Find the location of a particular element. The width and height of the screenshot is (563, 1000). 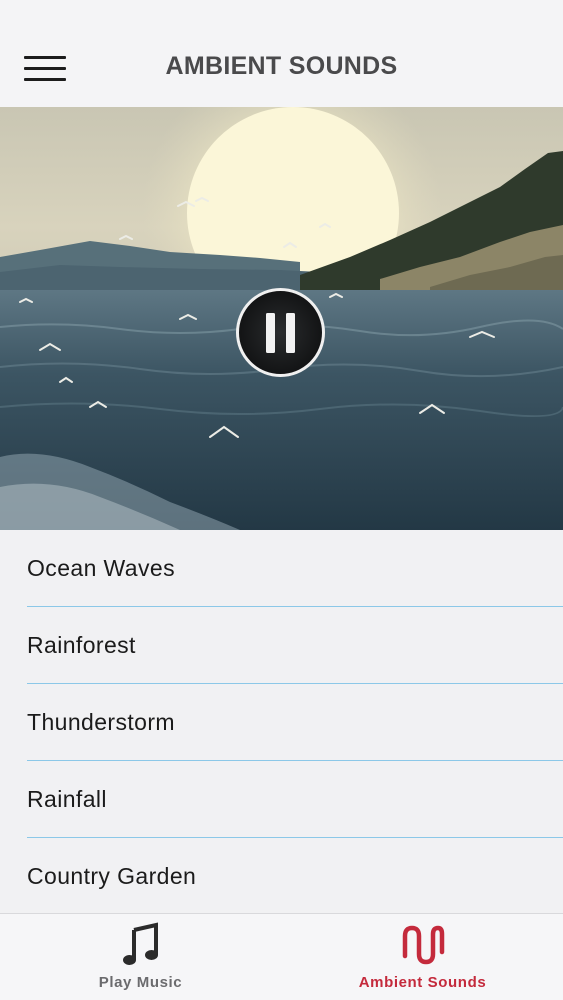

page-title: AMBIENT SOUNDS is located at coordinates (281, 66).